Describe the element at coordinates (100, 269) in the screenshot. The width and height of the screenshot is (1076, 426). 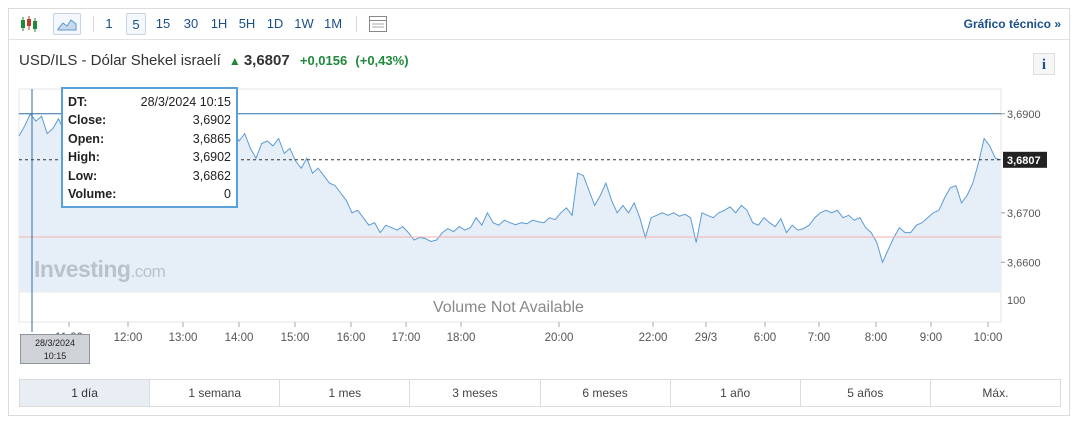
I see `investing-watermark: Investing.com` at that location.